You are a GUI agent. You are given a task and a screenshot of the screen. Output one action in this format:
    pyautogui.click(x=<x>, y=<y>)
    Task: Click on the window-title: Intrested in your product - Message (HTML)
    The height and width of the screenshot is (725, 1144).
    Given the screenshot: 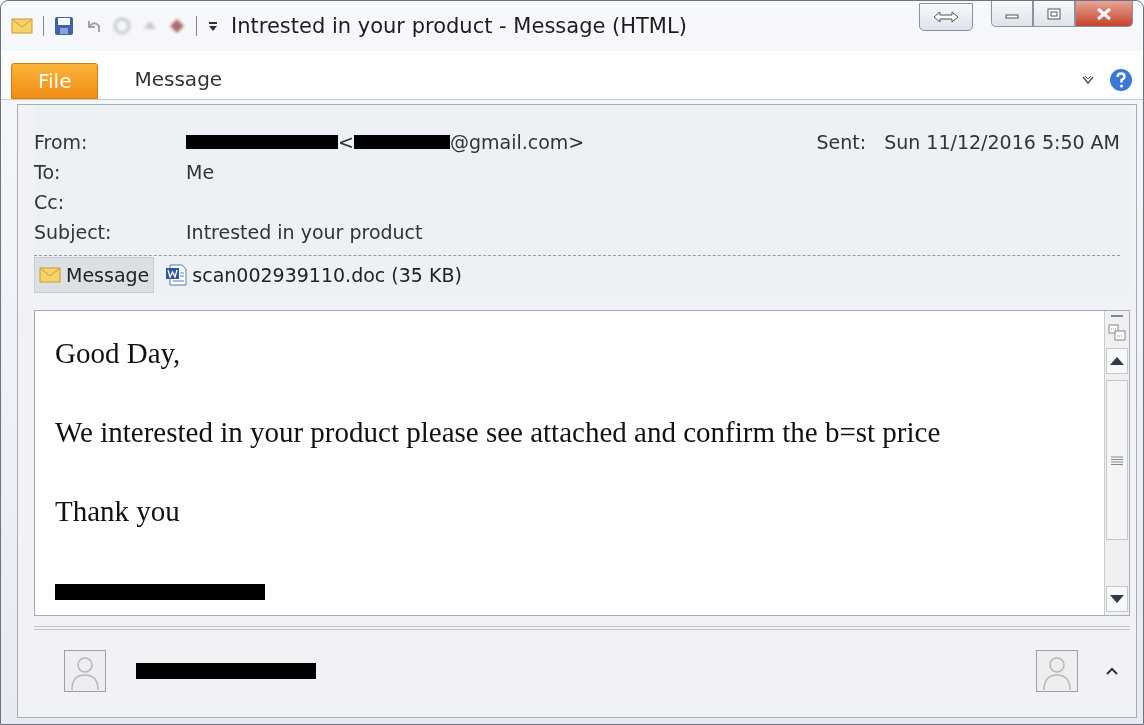 What is the action you would take?
    pyautogui.click(x=459, y=26)
    